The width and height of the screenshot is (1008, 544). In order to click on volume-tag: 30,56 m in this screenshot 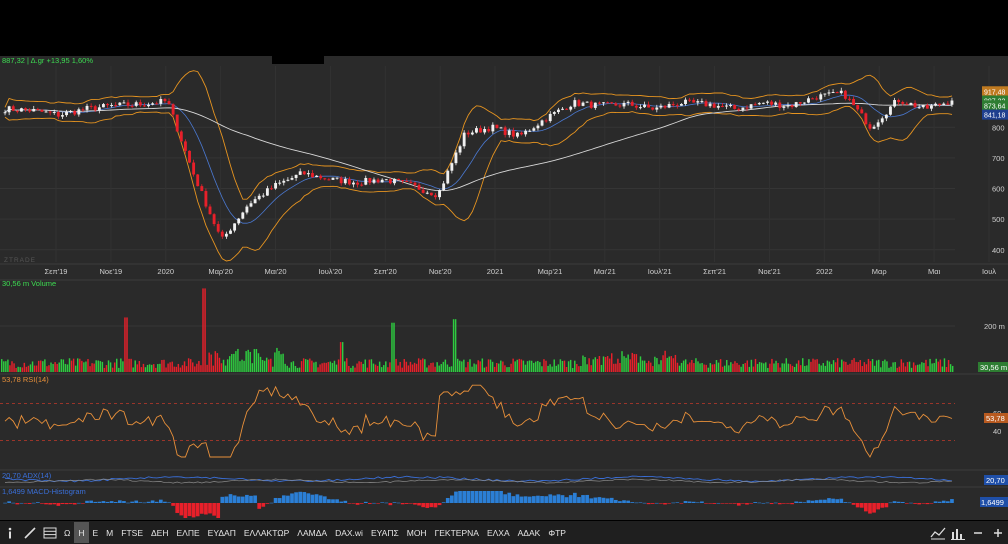, I will do `click(993, 367)`.